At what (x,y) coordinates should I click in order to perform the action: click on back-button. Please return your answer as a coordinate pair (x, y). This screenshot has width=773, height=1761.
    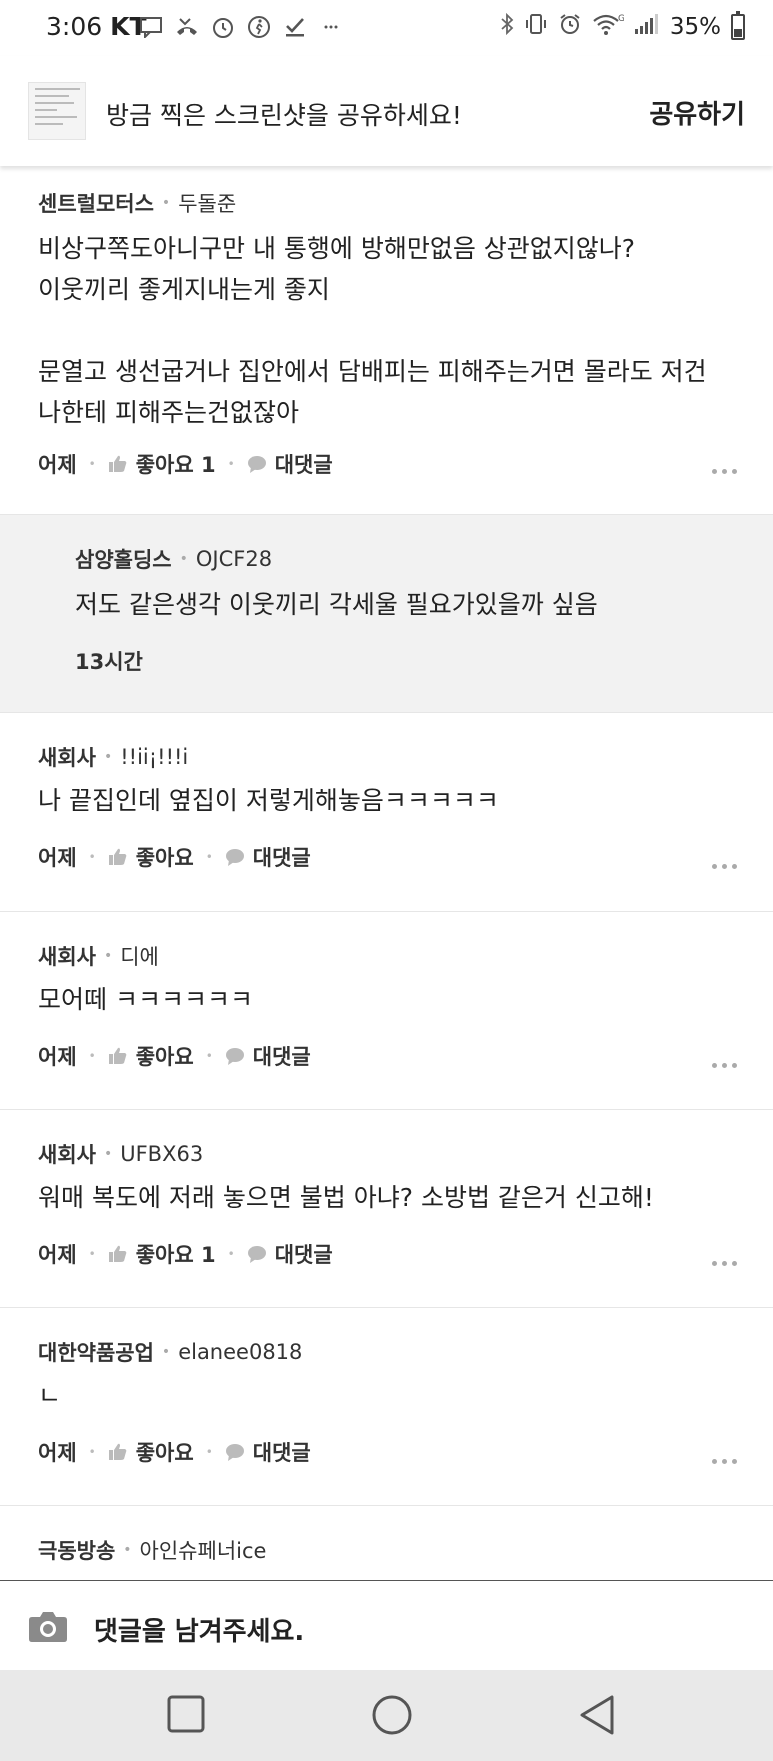
    Looking at the image, I should click on (597, 1717).